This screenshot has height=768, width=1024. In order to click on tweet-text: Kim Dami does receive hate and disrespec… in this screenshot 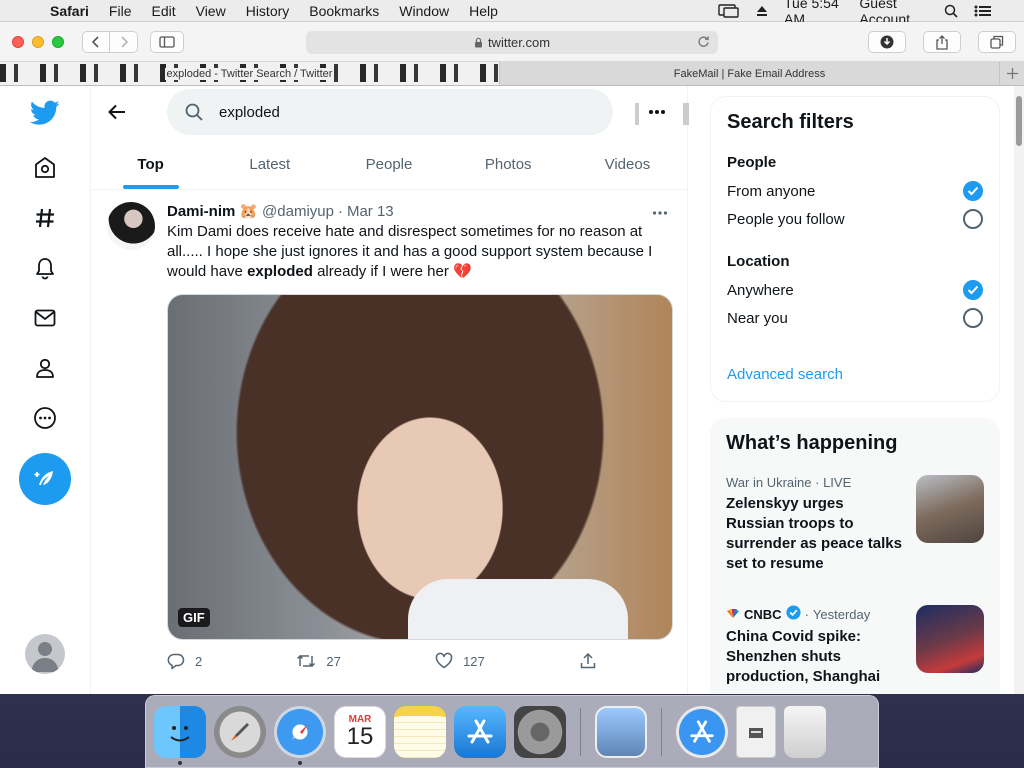, I will do `click(417, 252)`.